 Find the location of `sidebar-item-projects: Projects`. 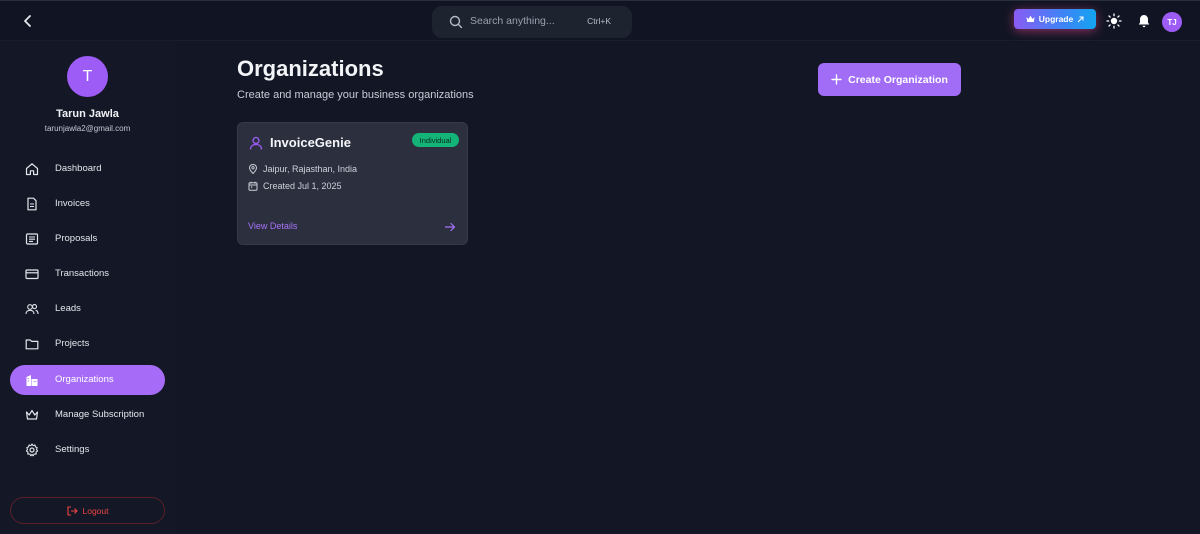

sidebar-item-projects: Projects is located at coordinates (87, 344).